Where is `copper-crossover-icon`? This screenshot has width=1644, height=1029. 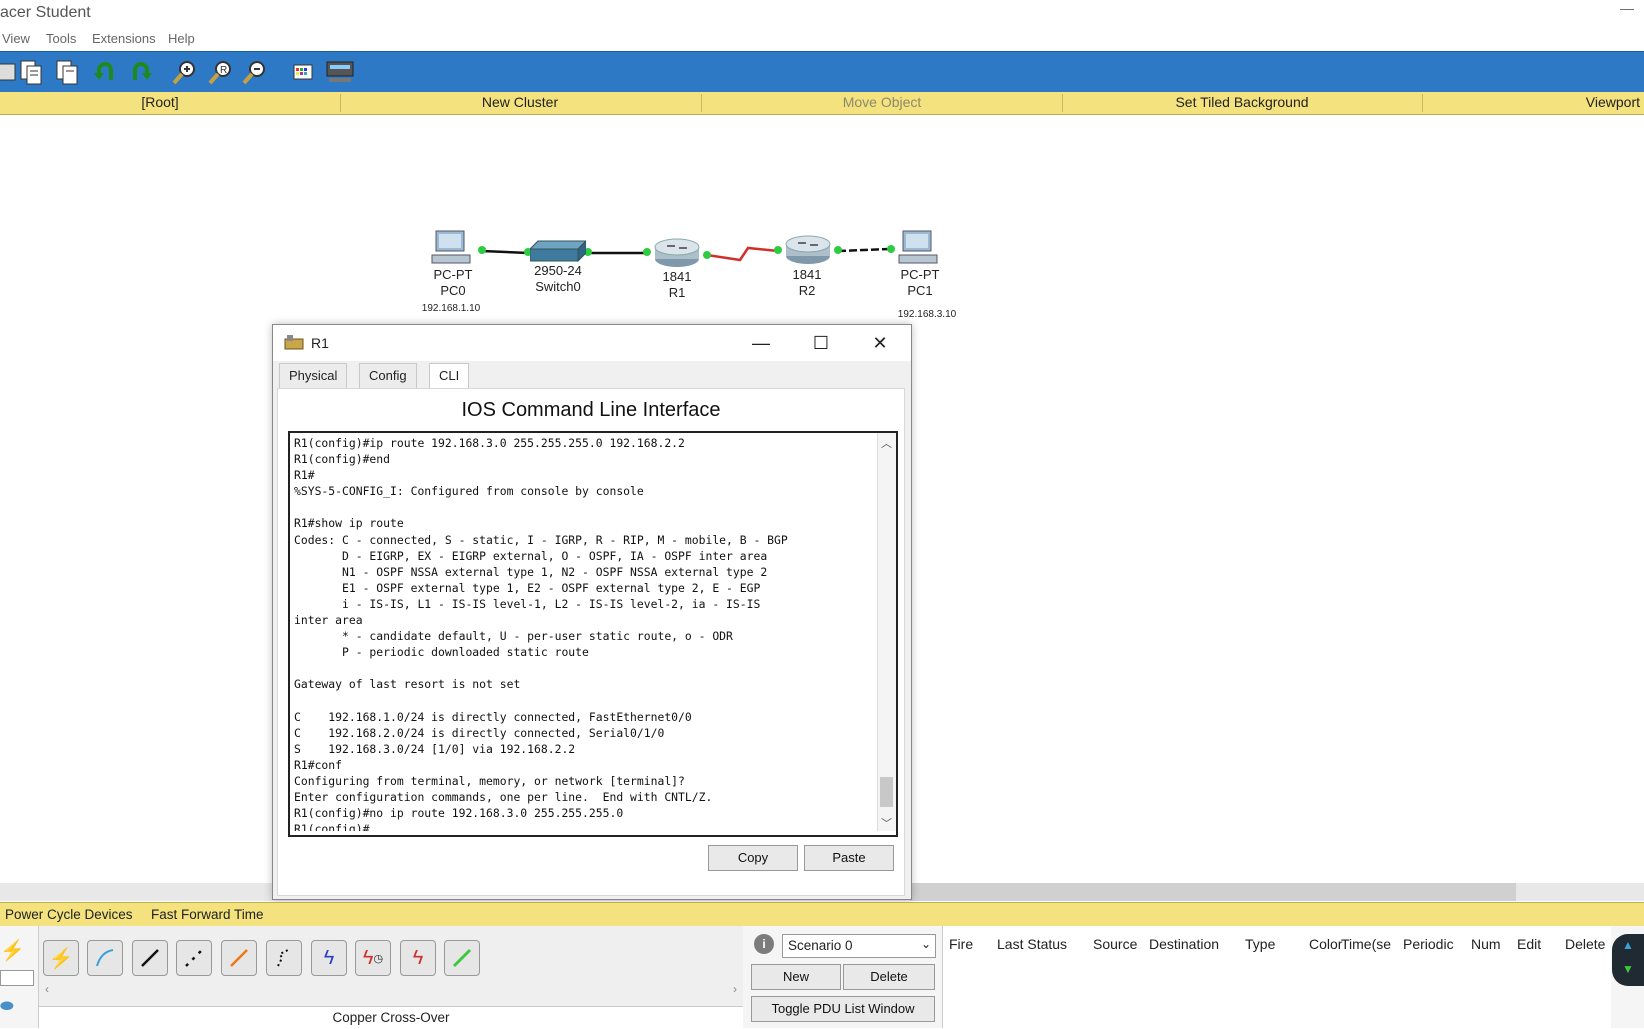
copper-crossover-icon is located at coordinates (194, 958).